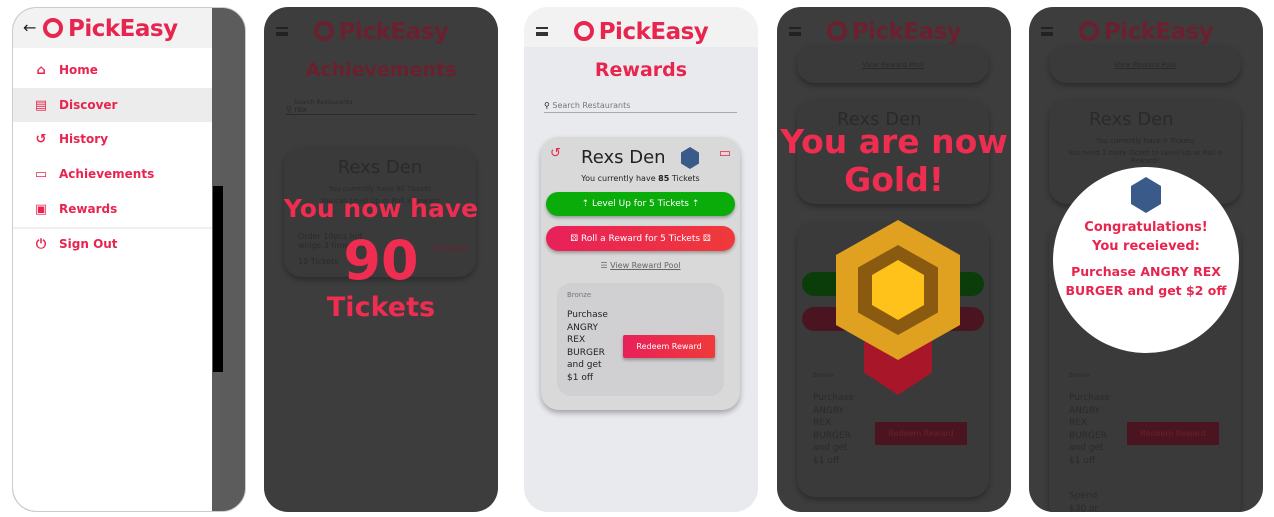 This screenshot has width=1274, height=517. What do you see at coordinates (1146, 195) in the screenshot?
I see `platinum-badge-icon` at bounding box center [1146, 195].